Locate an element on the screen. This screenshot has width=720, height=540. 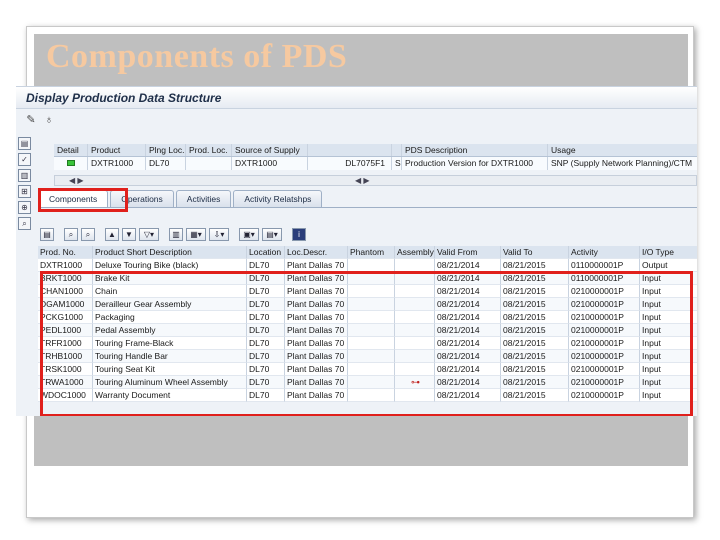
status-led-icon is located at coordinates (71, 163).